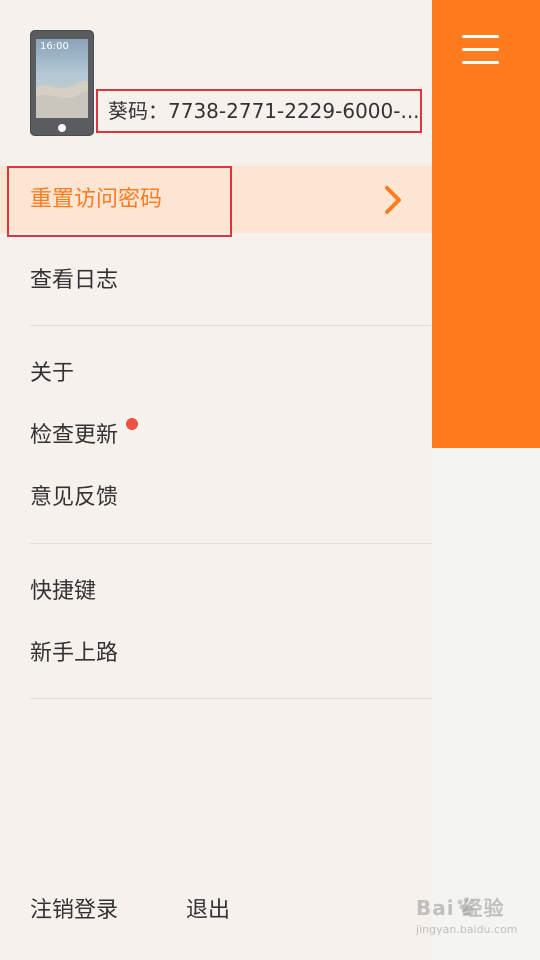 Image resolution: width=540 pixels, height=960 pixels. Describe the element at coordinates (74, 281) in the screenshot. I see `view-log-item: 查看日志` at that location.